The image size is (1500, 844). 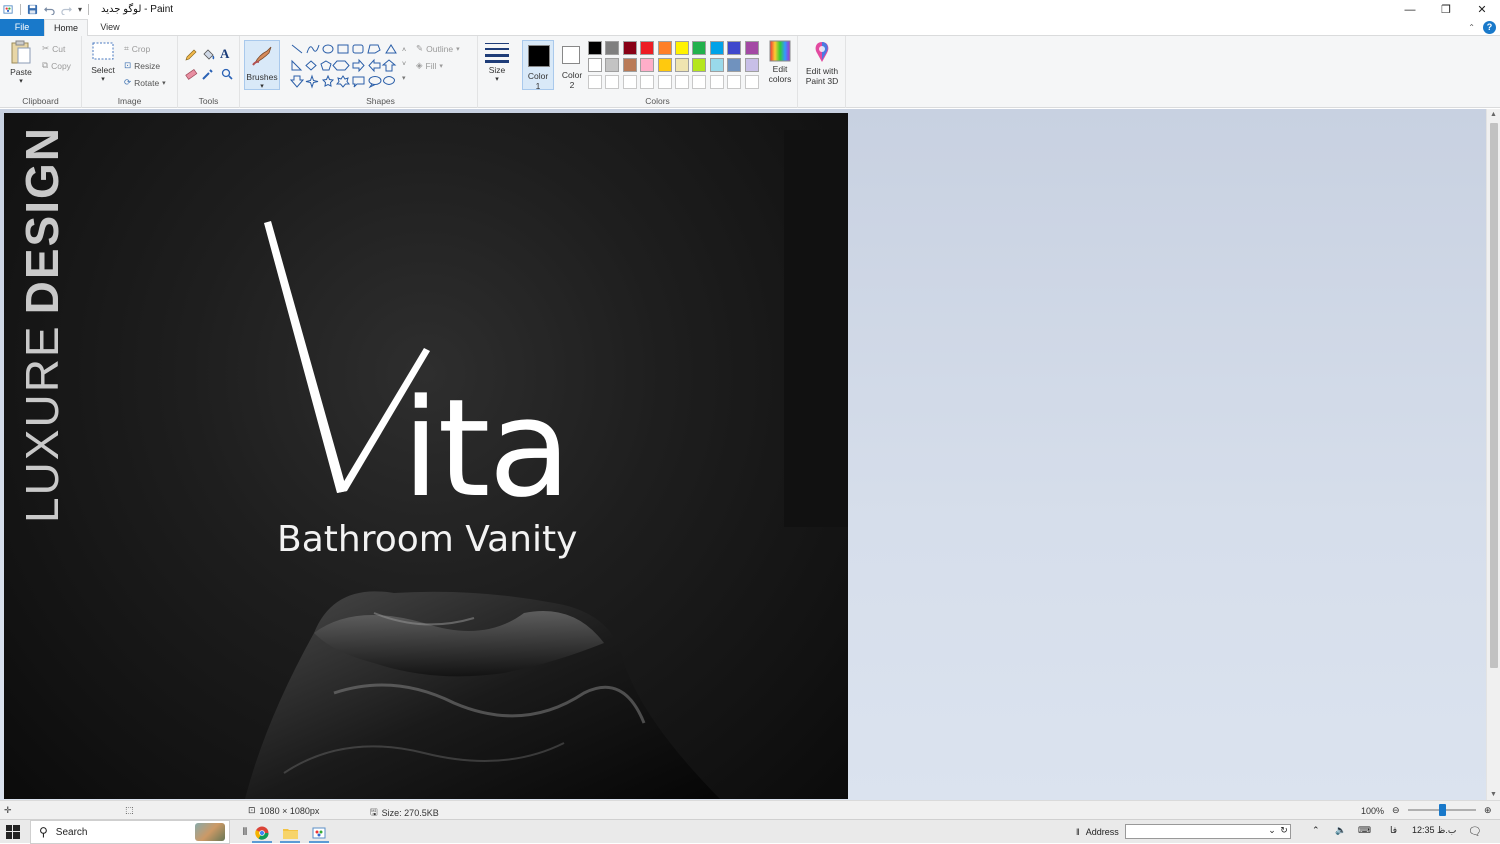 I want to click on rotate-dropdown-icon: ▾, so click(x=164, y=83).